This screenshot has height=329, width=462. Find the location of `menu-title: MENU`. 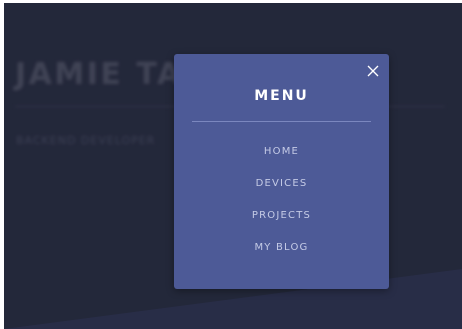

menu-title: MENU is located at coordinates (281, 96).